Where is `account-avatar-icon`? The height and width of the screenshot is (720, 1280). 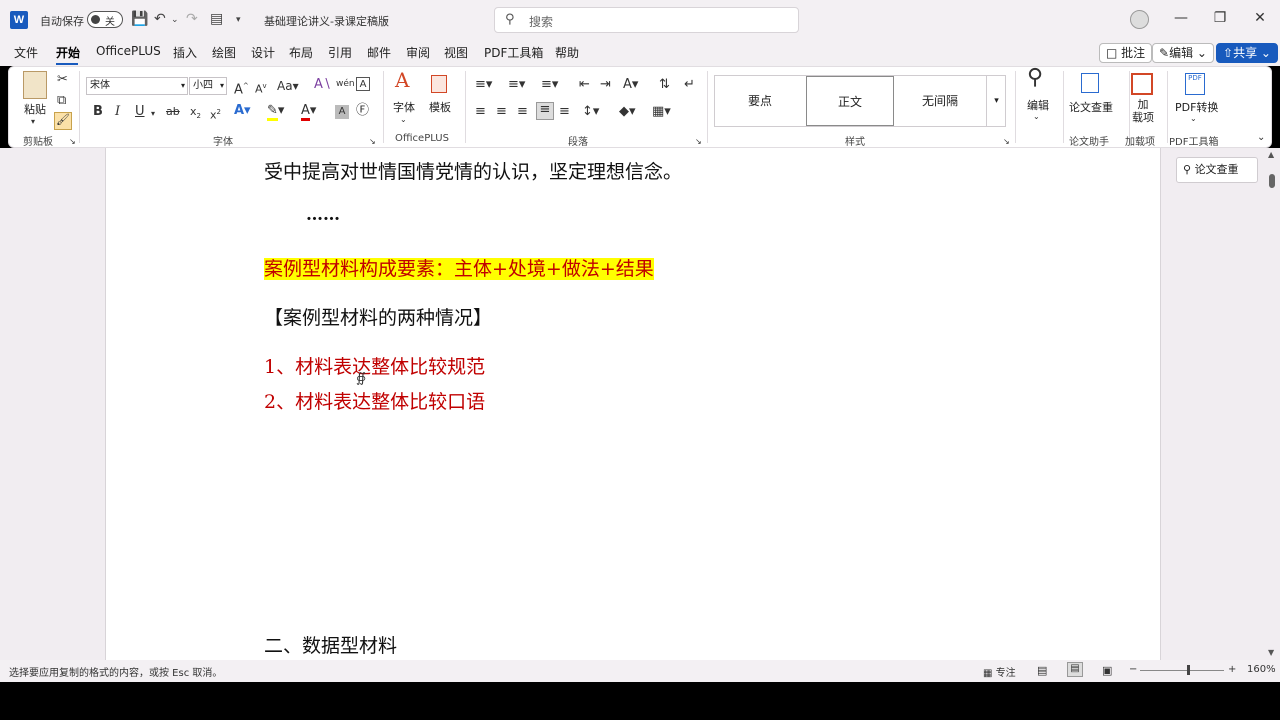
account-avatar-icon is located at coordinates (1139, 19).